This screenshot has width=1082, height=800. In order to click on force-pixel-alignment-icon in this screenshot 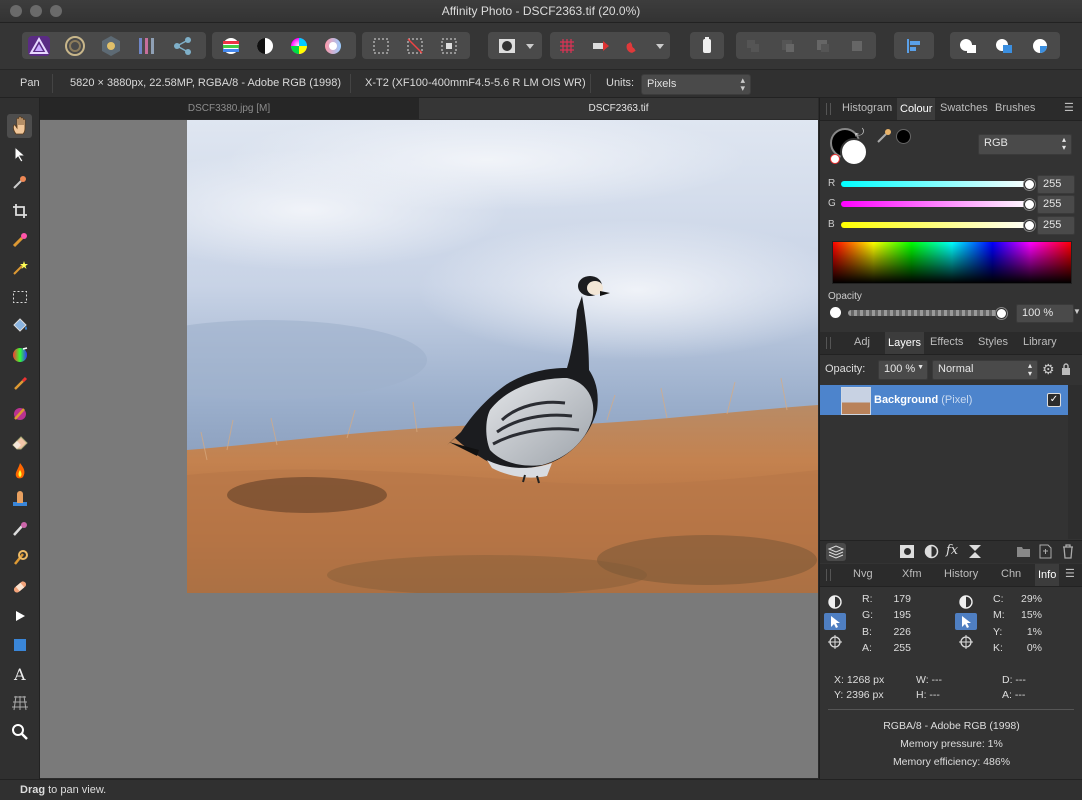, I will do `click(707, 45)`.